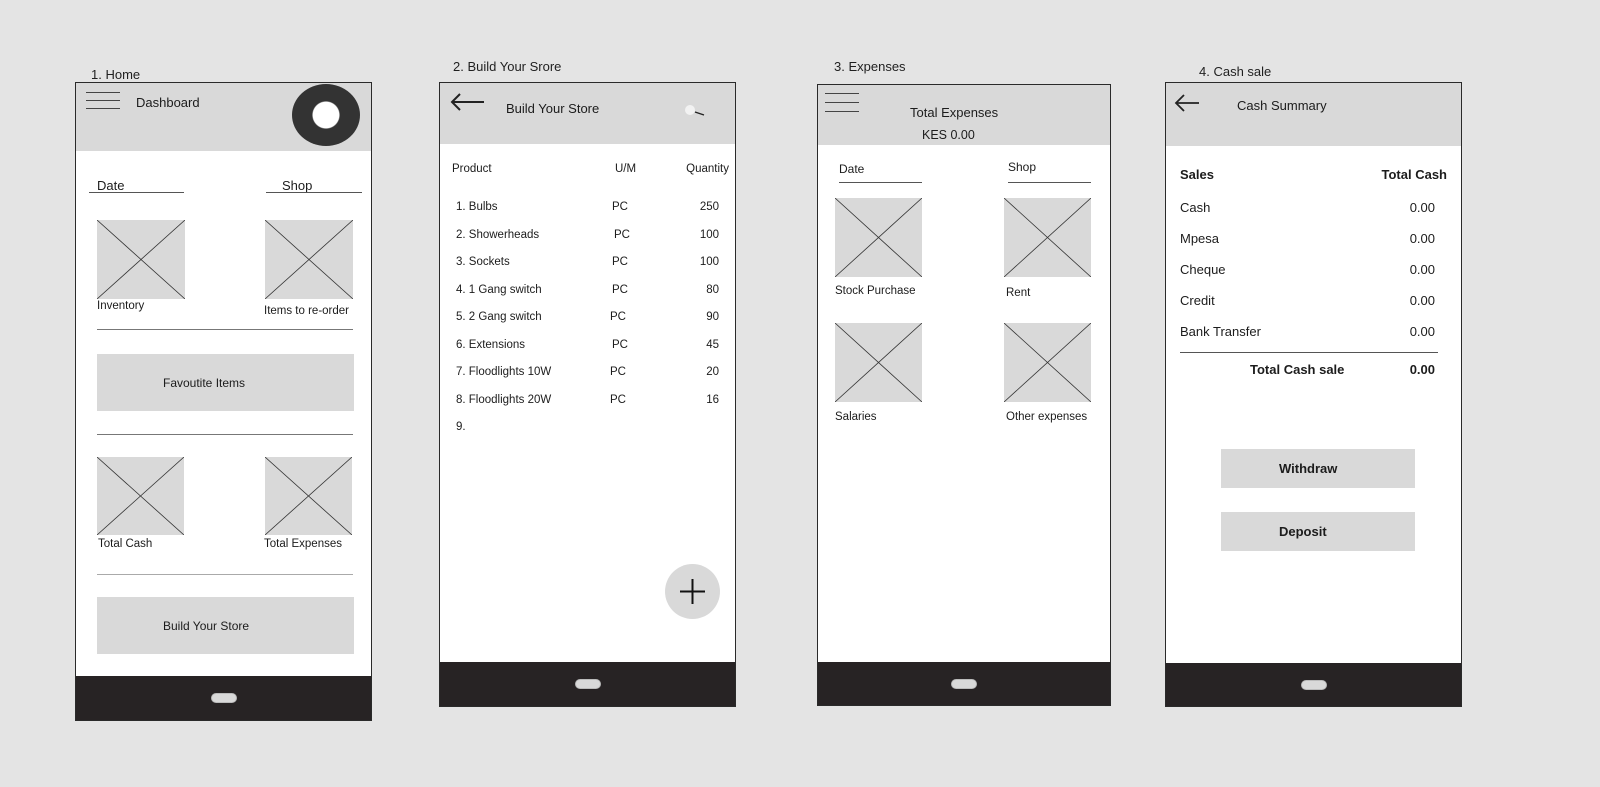  Describe the element at coordinates (140, 496) in the screenshot. I see `total-cash-tile-image` at that location.